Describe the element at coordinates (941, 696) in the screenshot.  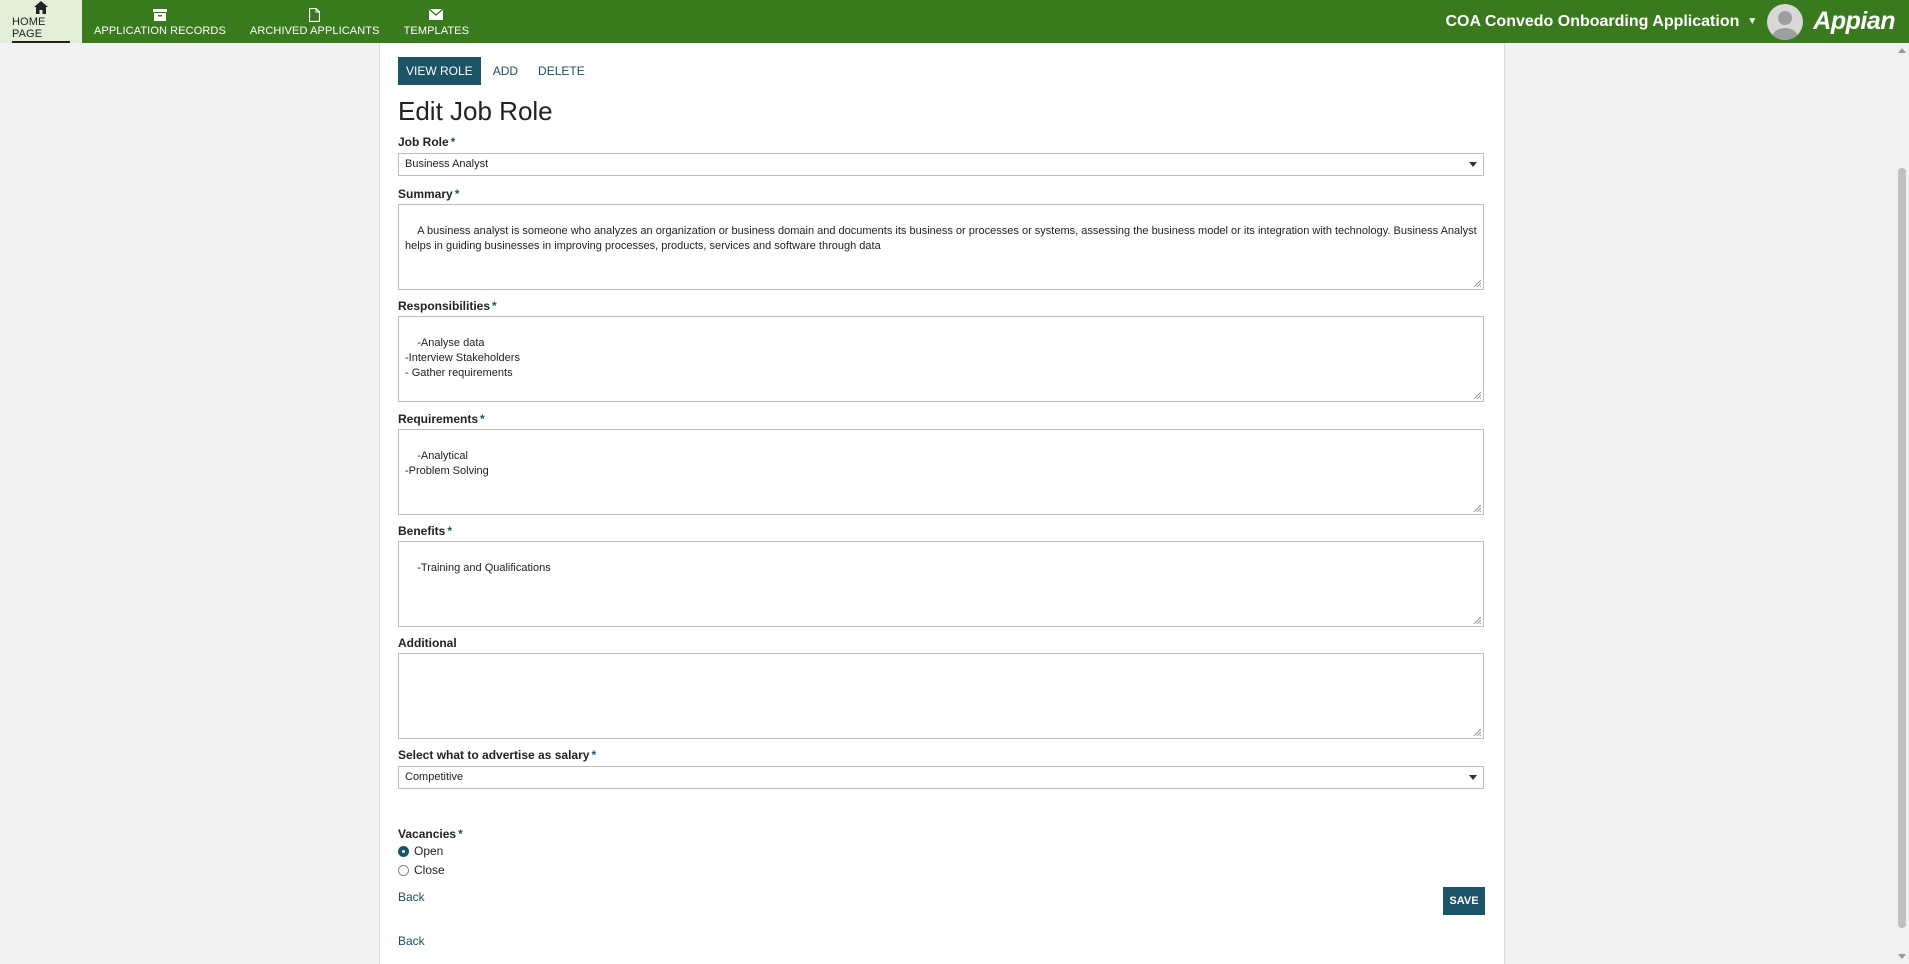
I see `additional-textarea` at that location.